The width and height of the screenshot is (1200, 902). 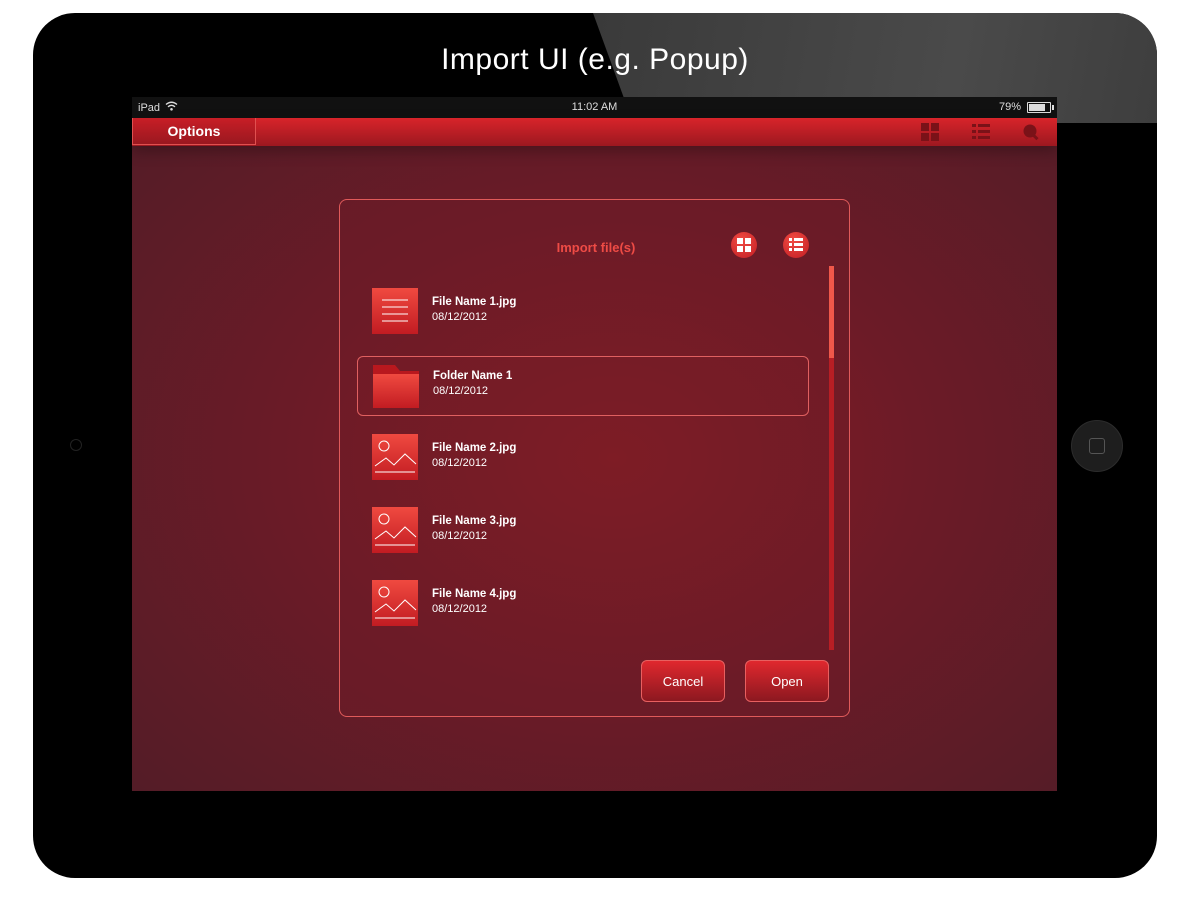 What do you see at coordinates (594, 132) in the screenshot?
I see `nav-bar: Options` at bounding box center [594, 132].